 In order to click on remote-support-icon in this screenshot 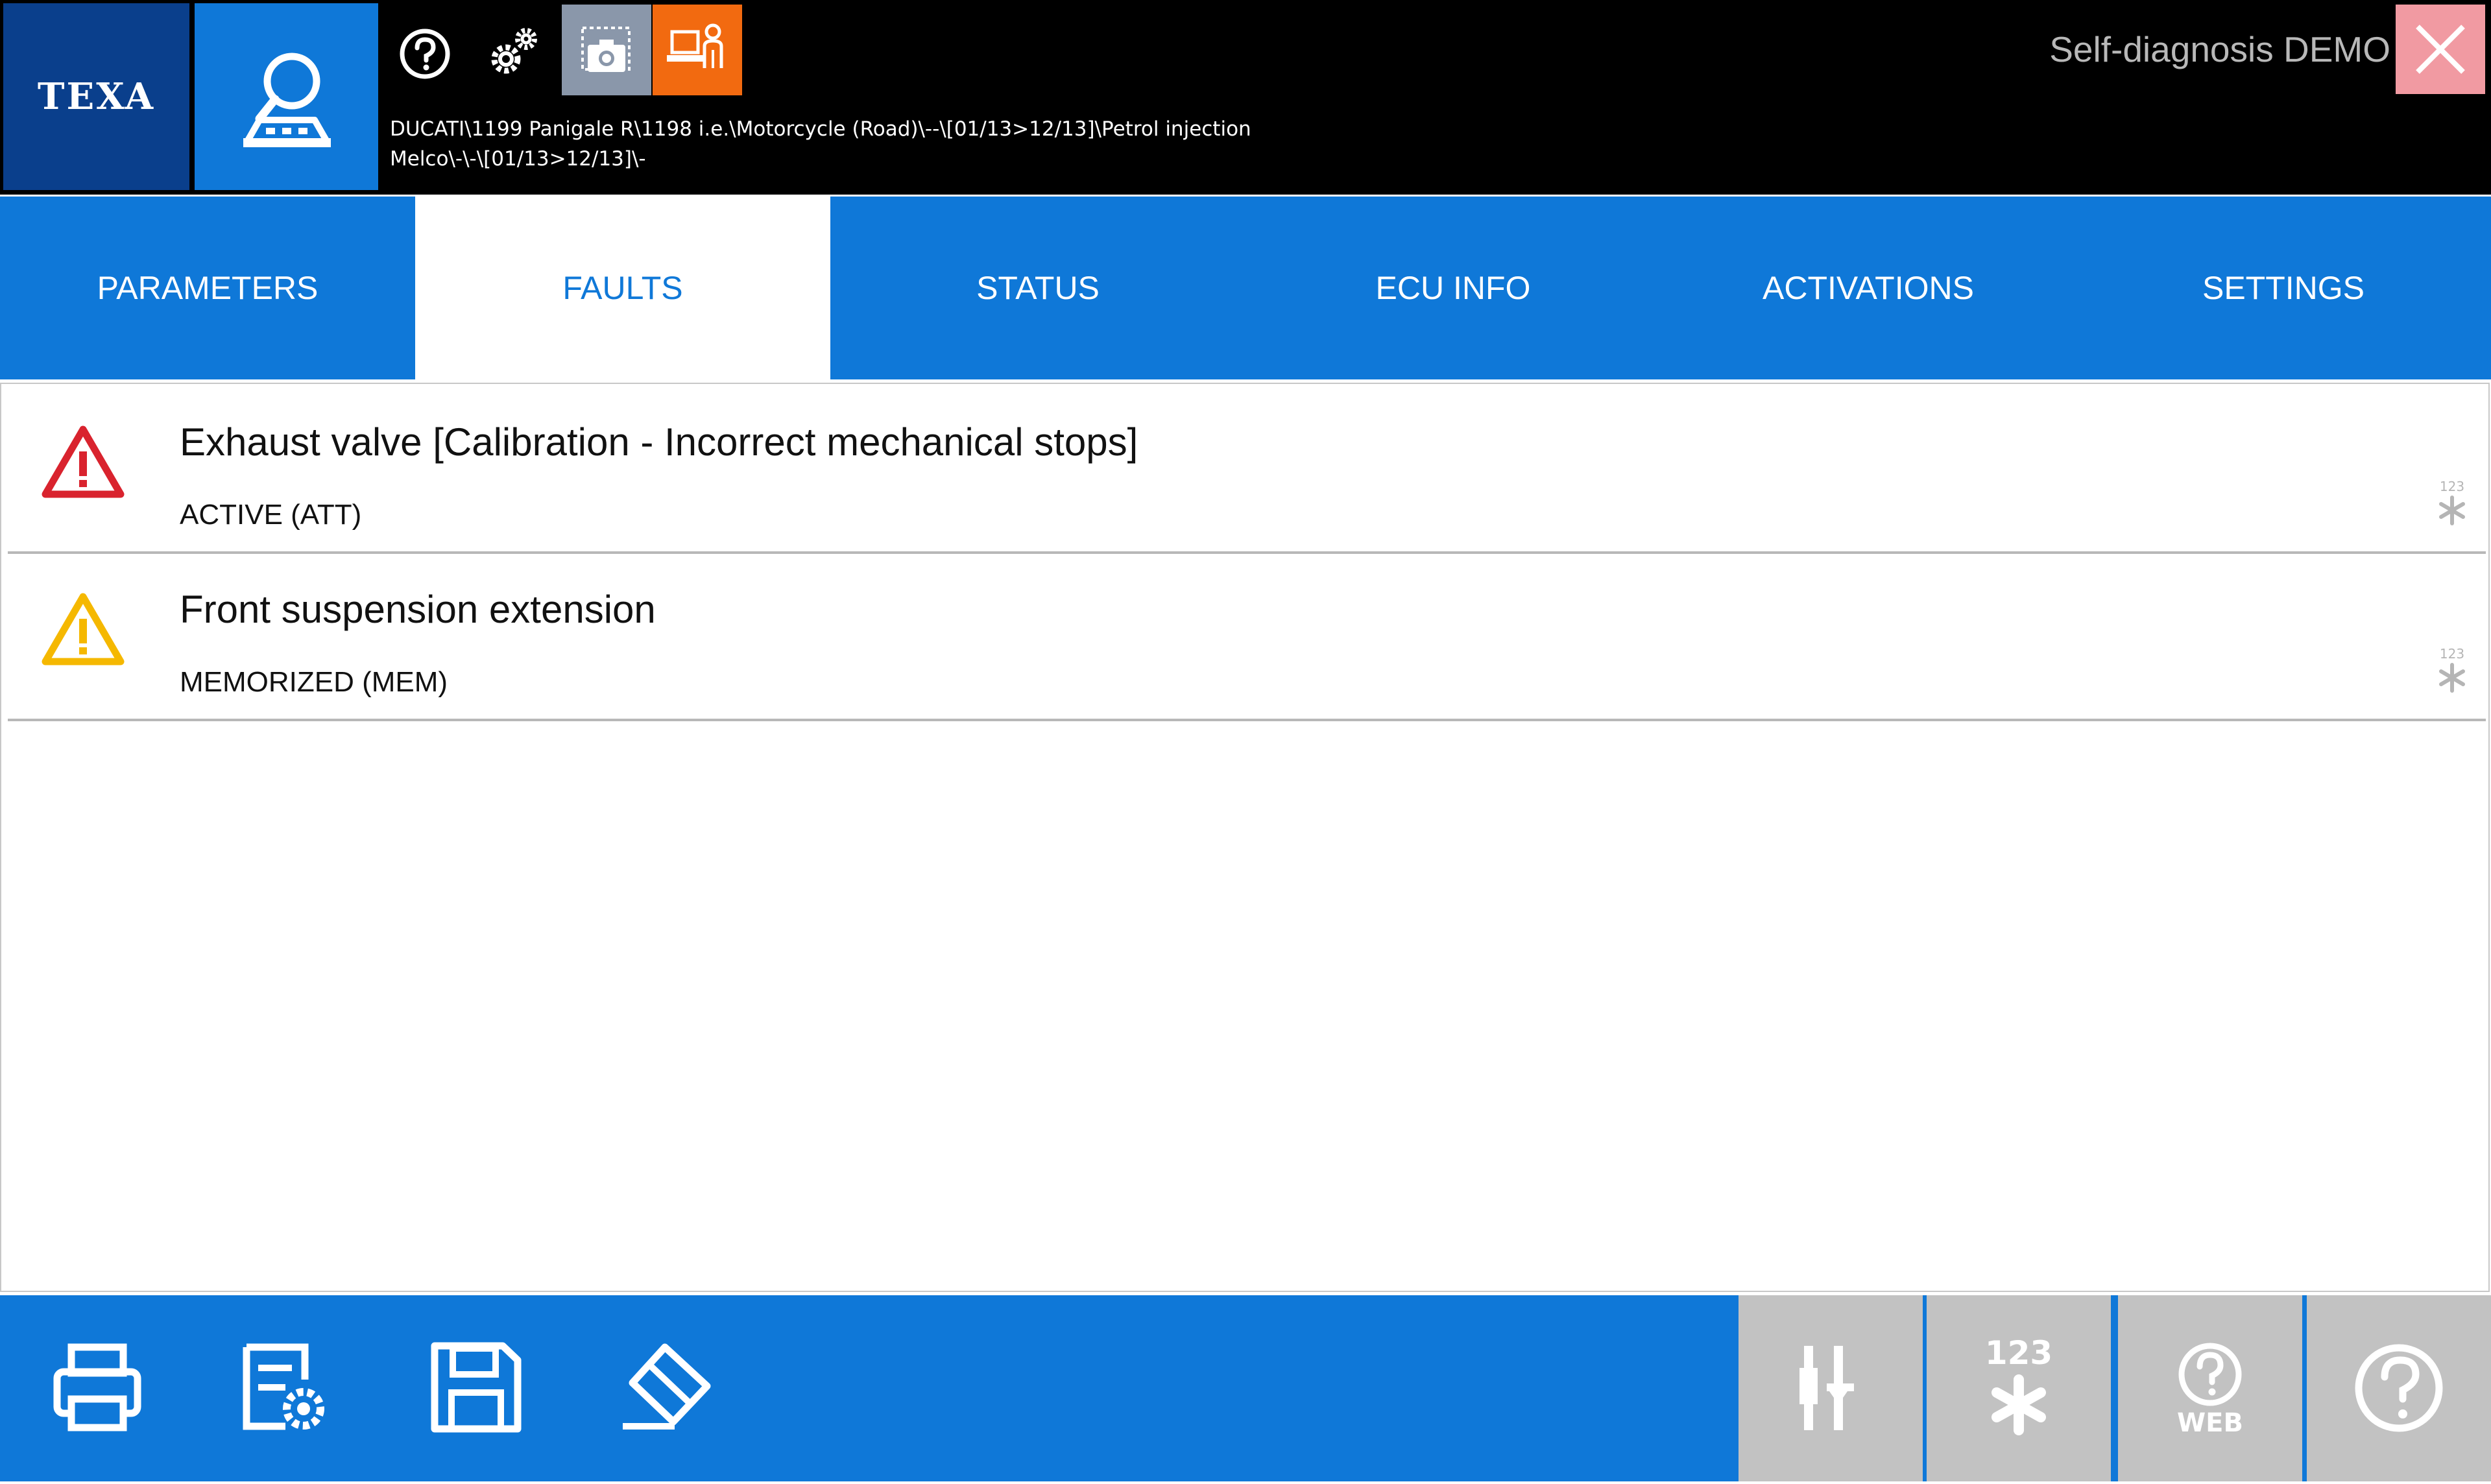, I will do `click(695, 45)`.